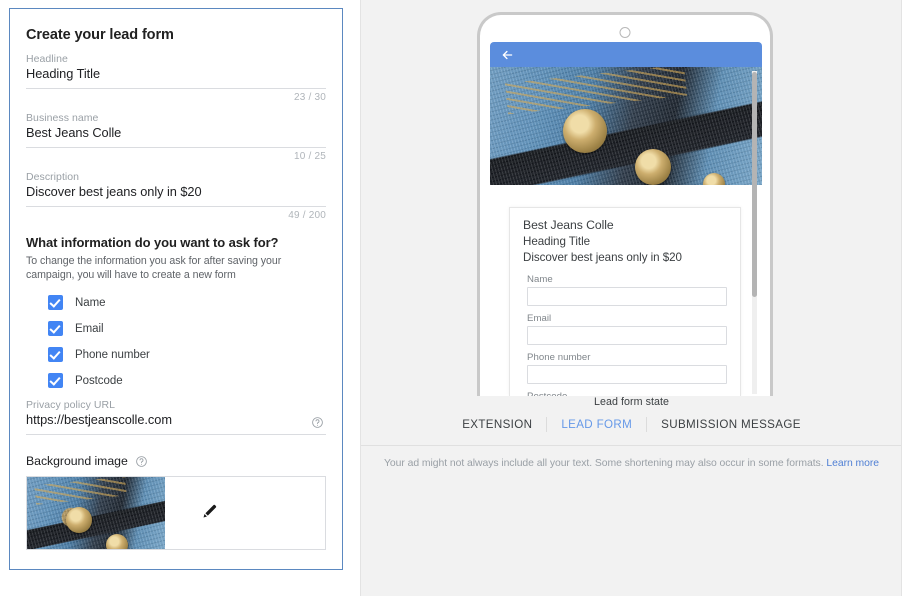 This screenshot has height=596, width=902. I want to click on checkbox-phone-number, so click(55, 354).